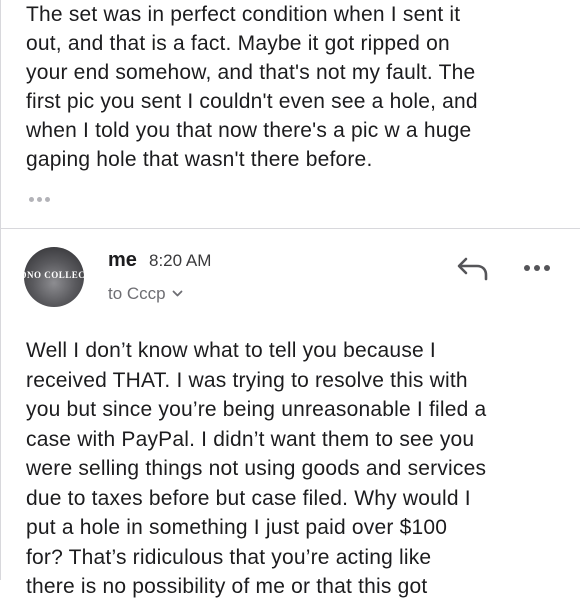 The image size is (580, 602). Describe the element at coordinates (199, 159) in the screenshot. I see `previous-message-line: gaping hole that wasn't there before.` at that location.